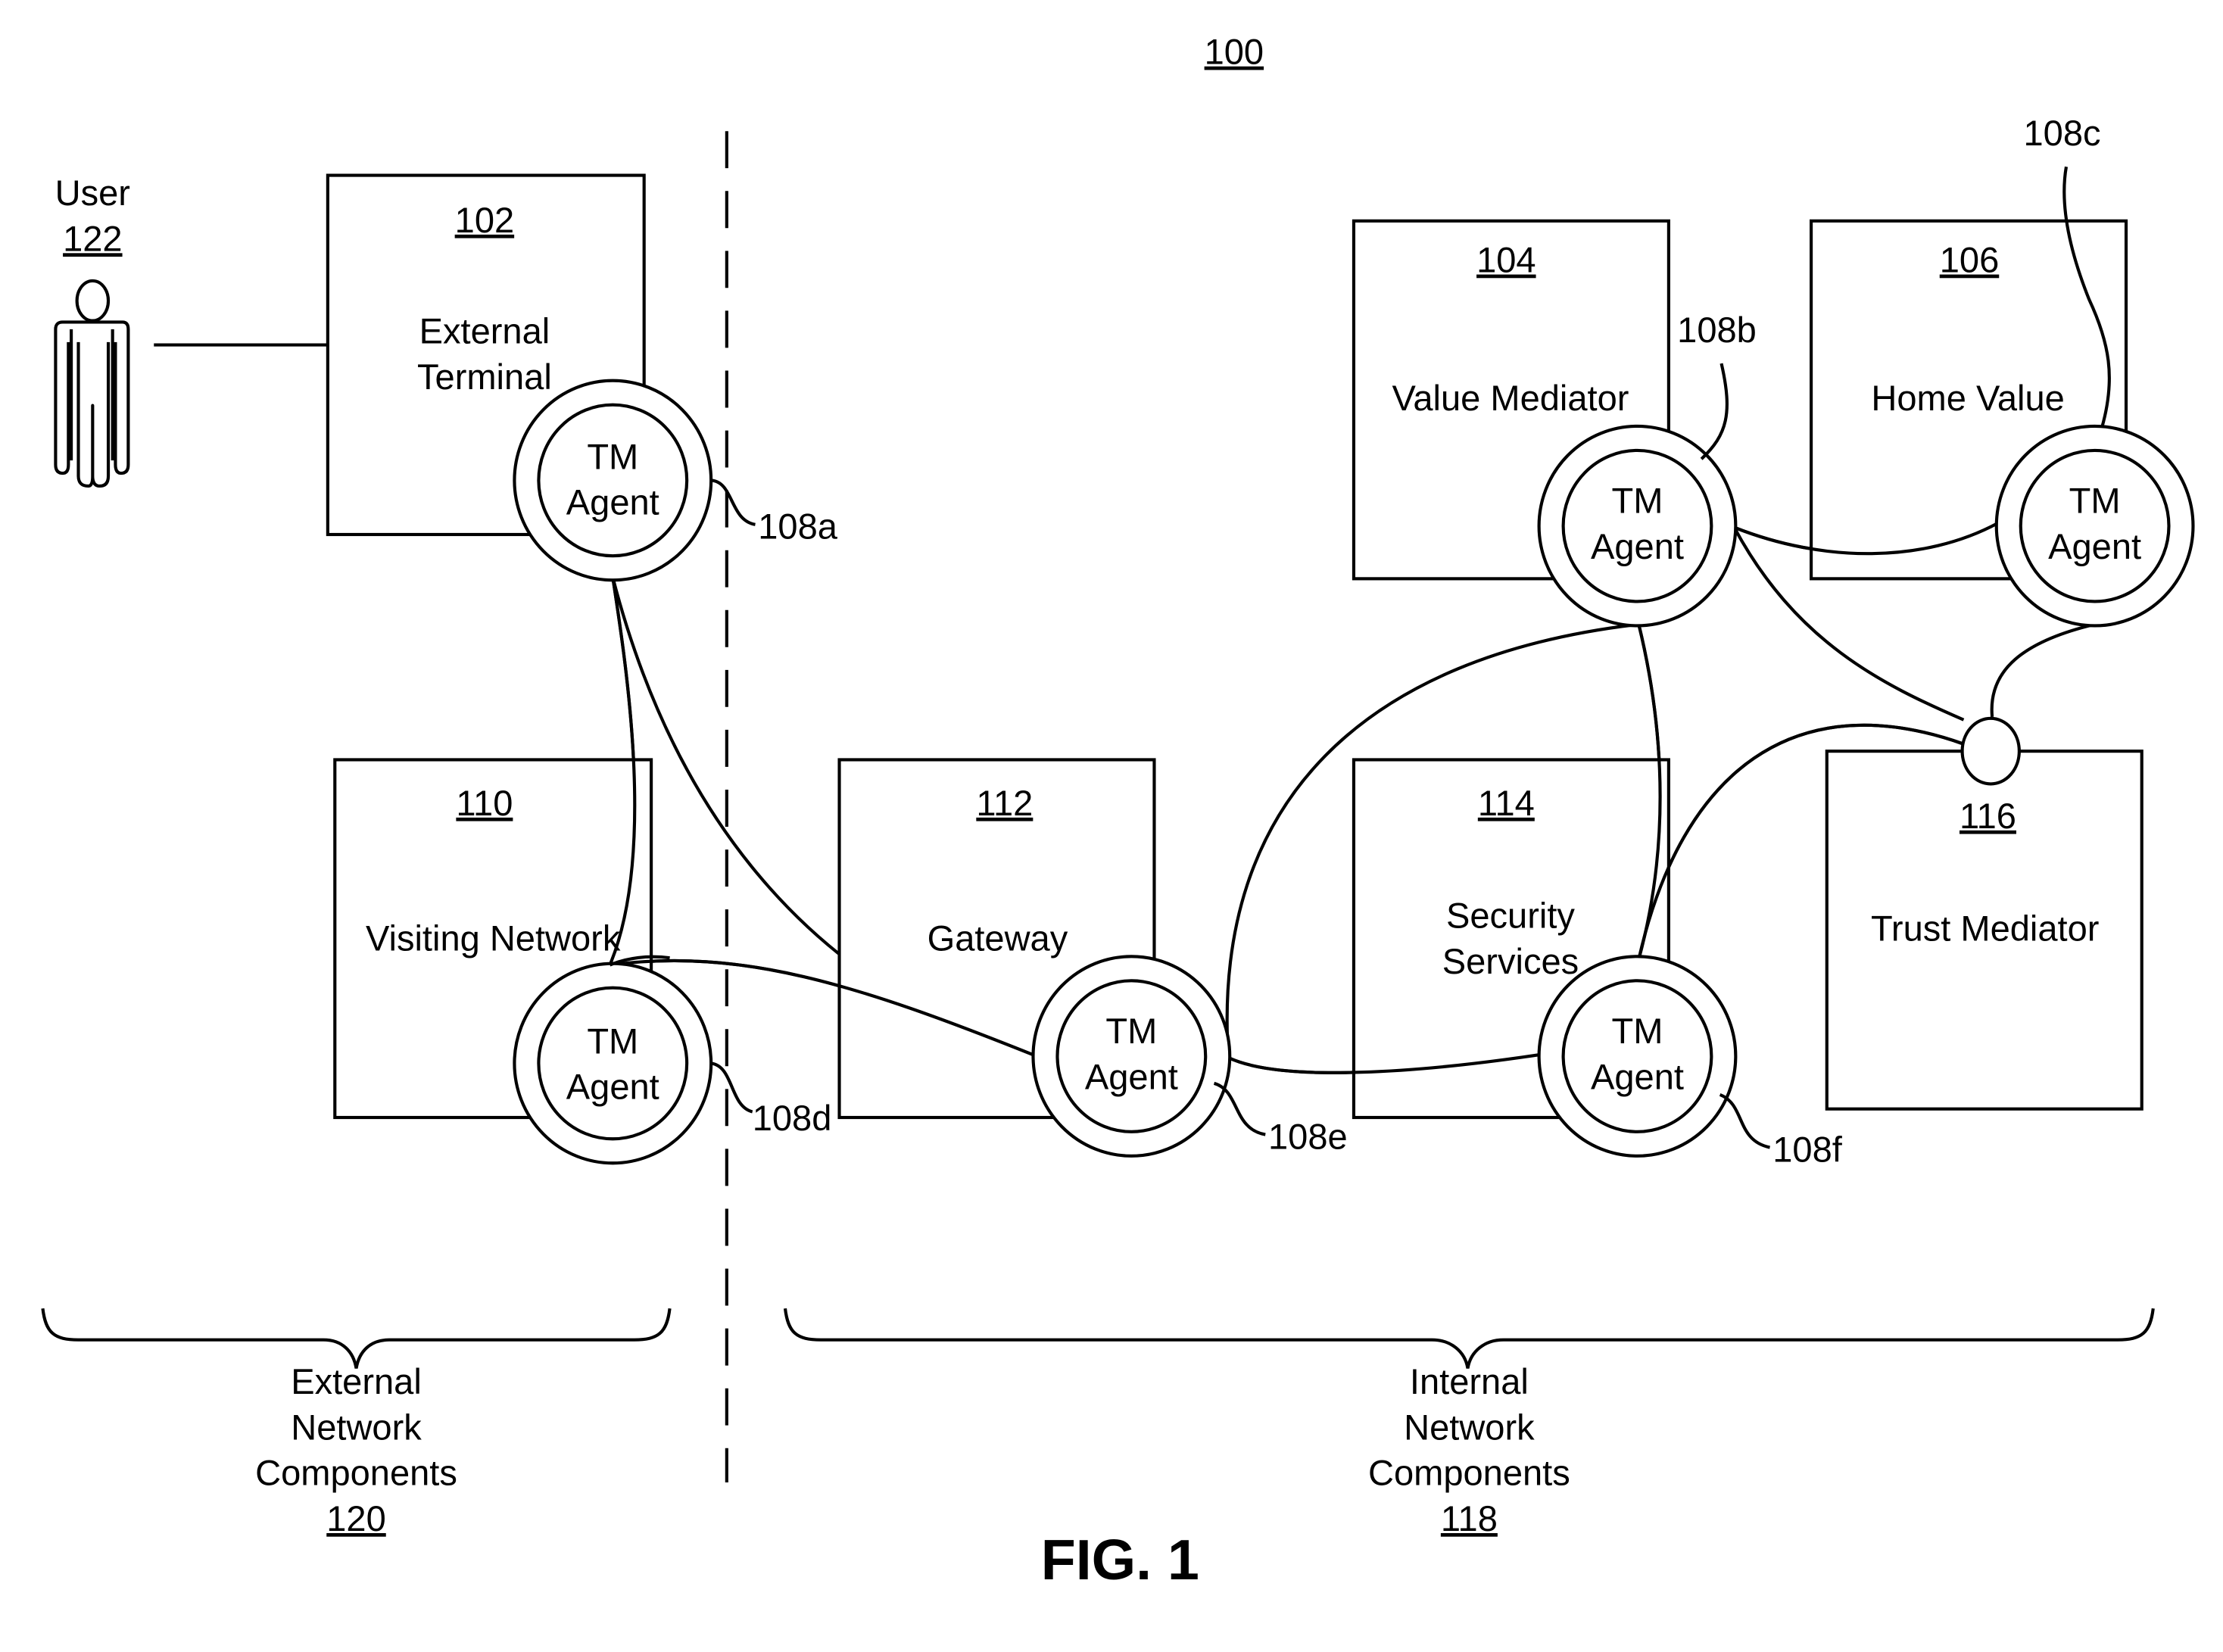  I want to click on value-mediator-label: Value Mediator, so click(1511, 398).